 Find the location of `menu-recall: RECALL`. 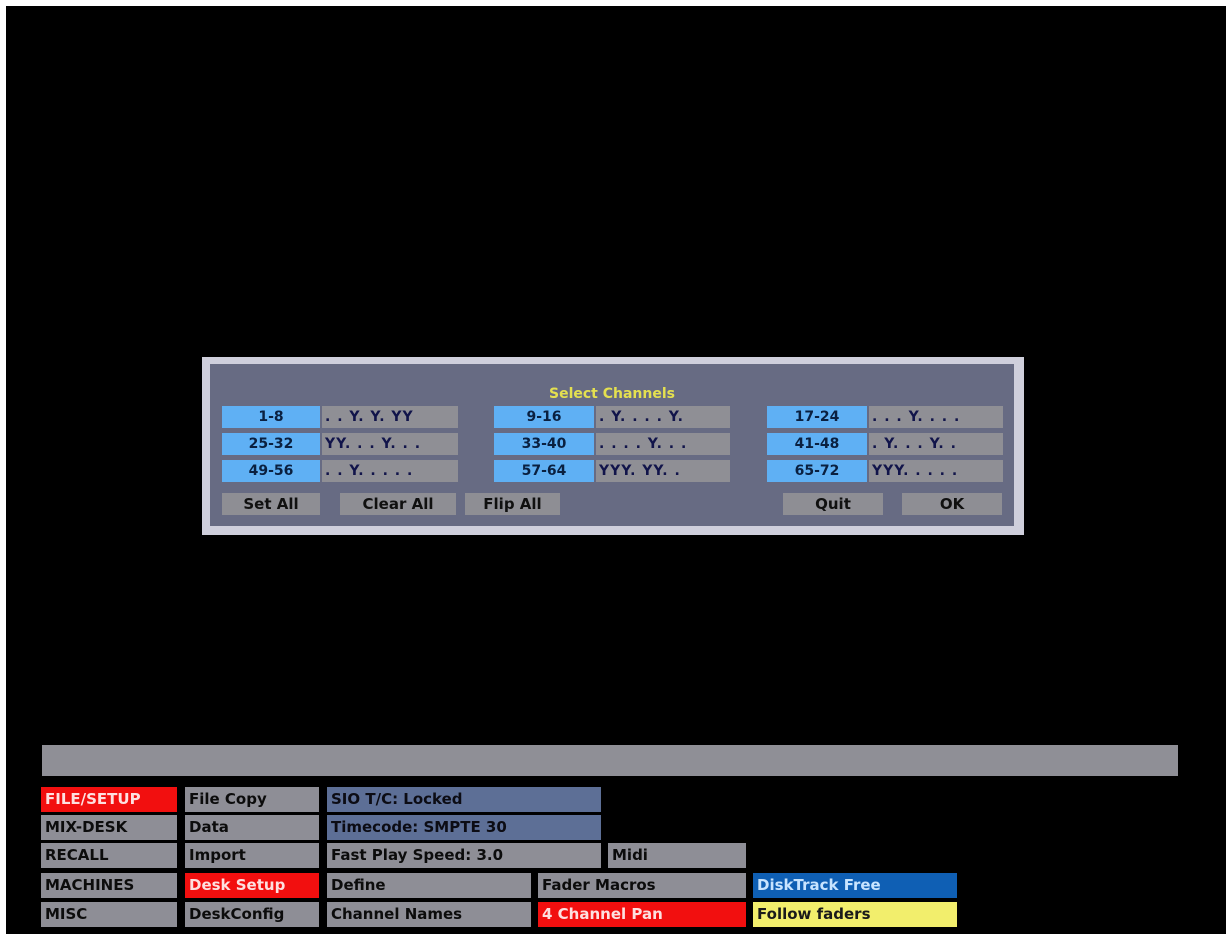

menu-recall: RECALL is located at coordinates (109, 855).